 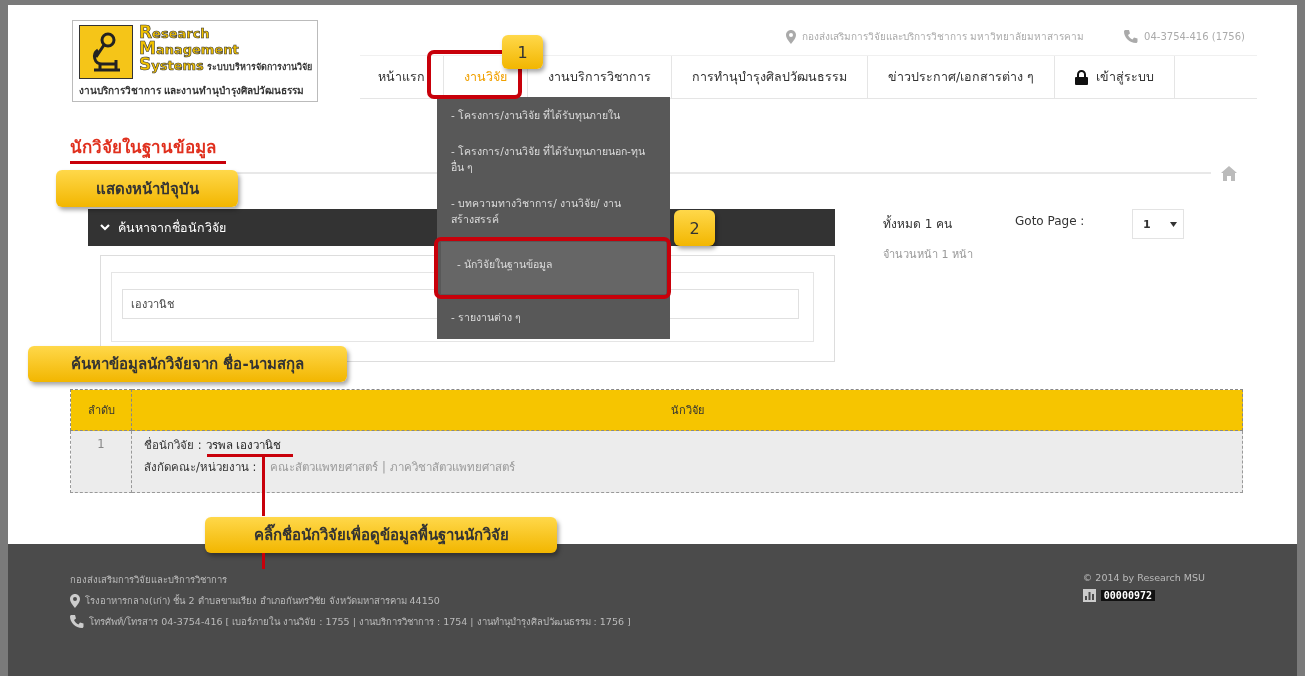 I want to click on logo-tagline: งานบริการวิชาการ และงานทำนุบำรุงศิลปวัฒนธรรม, so click(x=192, y=91).